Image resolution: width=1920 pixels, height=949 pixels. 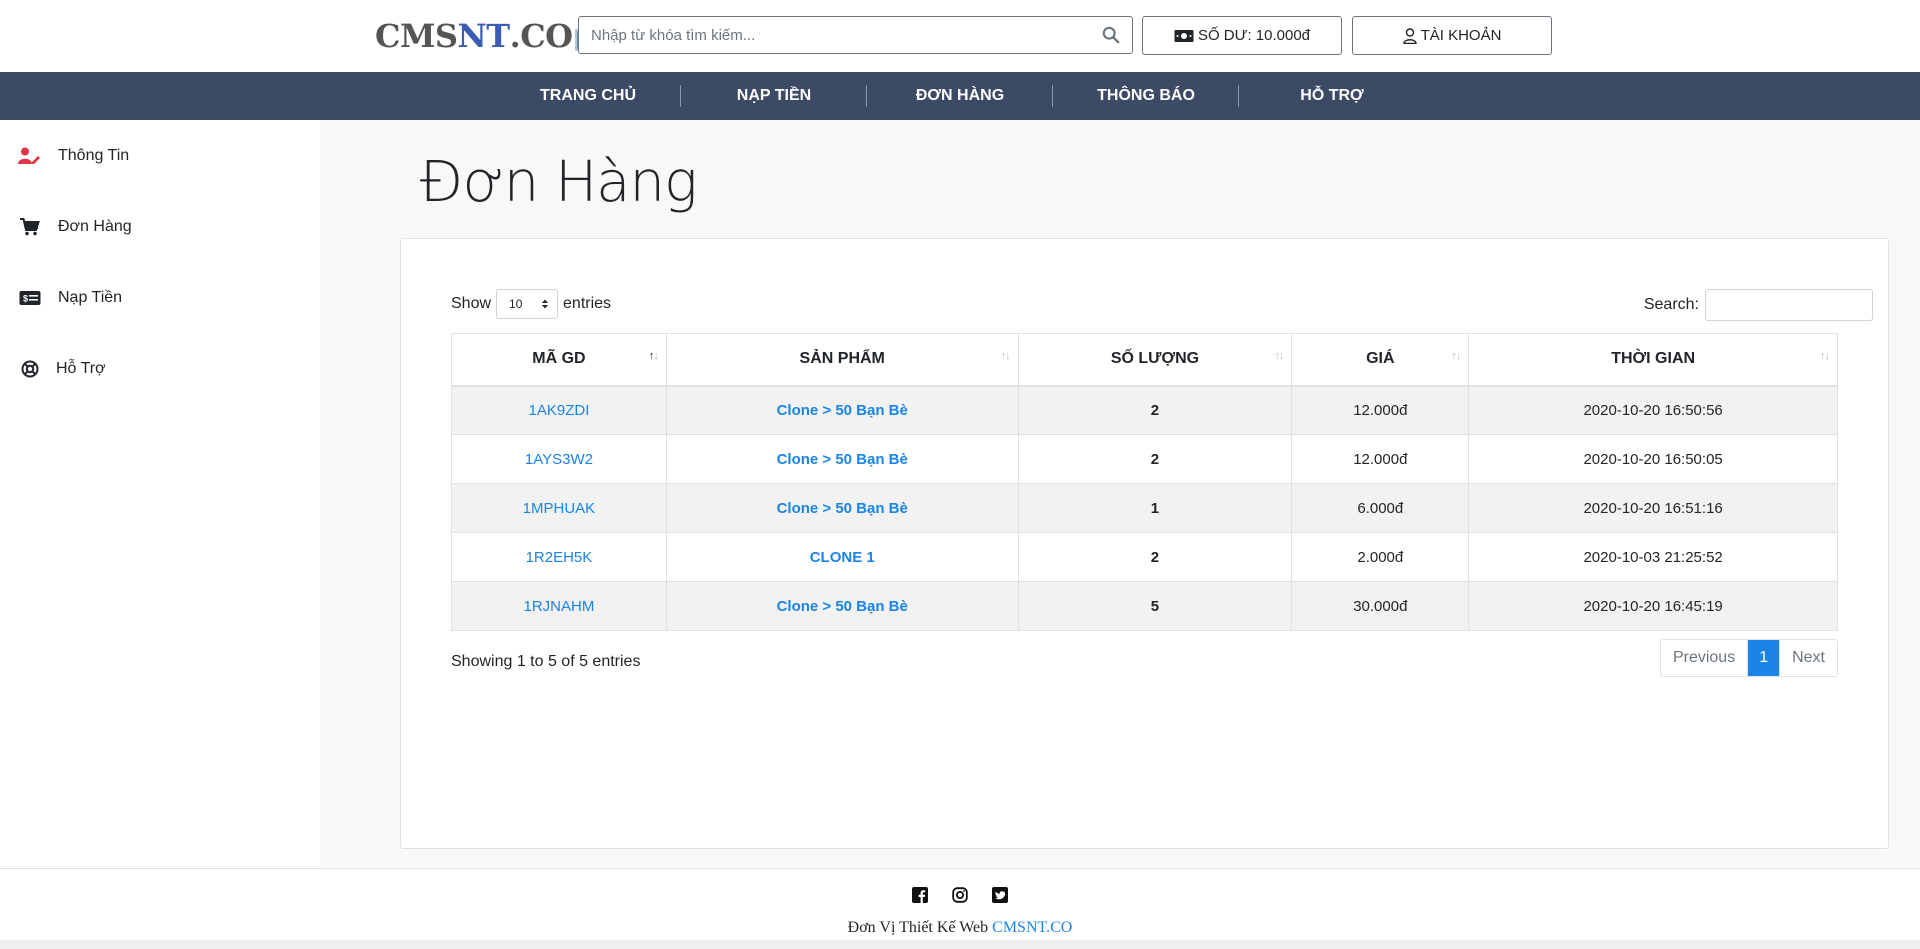 I want to click on page-1-button: 1, so click(x=1764, y=658).